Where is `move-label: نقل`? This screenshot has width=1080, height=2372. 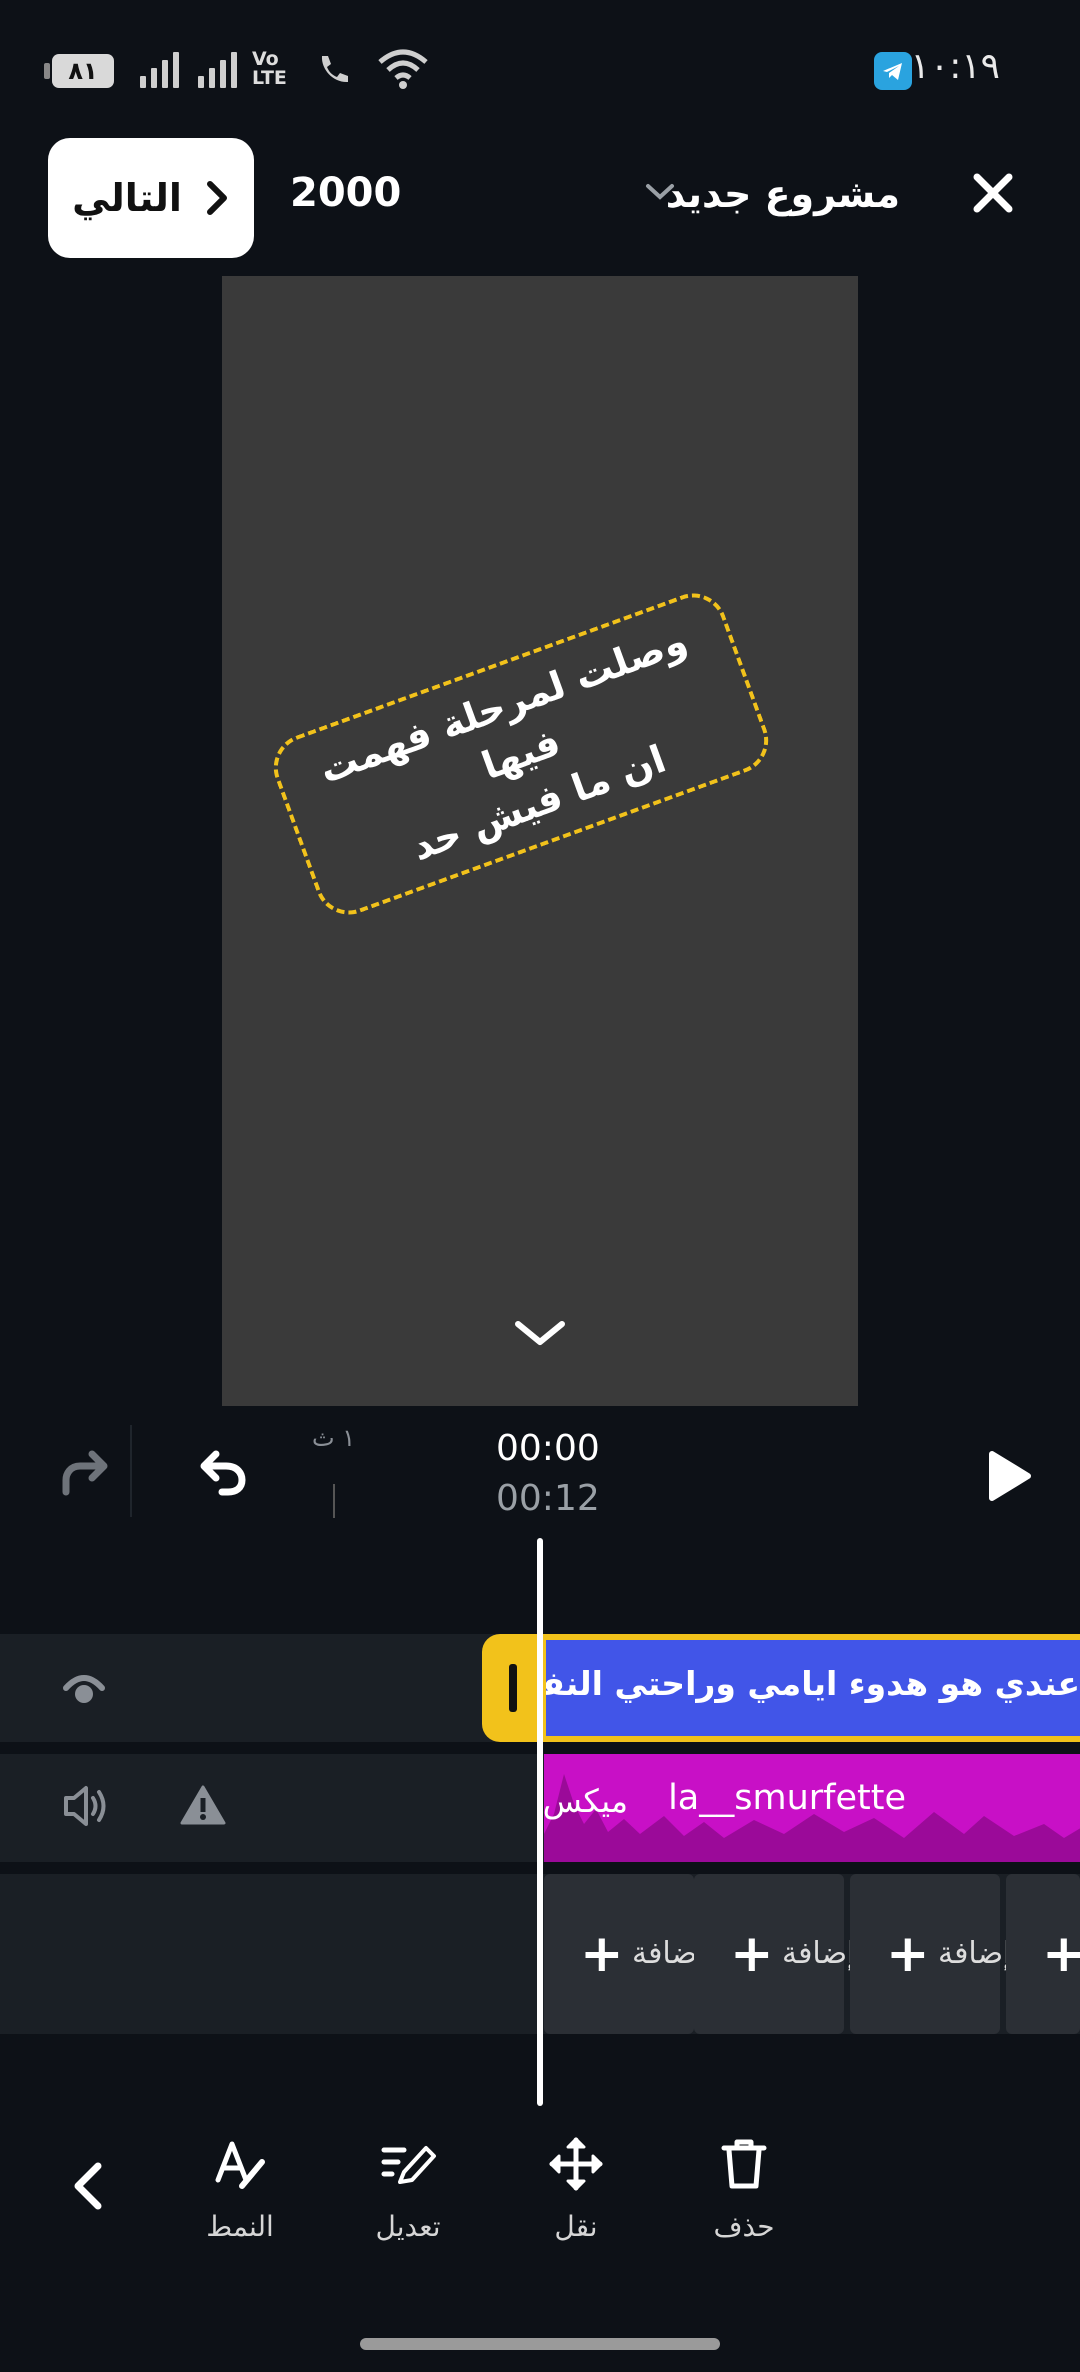 move-label: نقل is located at coordinates (576, 2226).